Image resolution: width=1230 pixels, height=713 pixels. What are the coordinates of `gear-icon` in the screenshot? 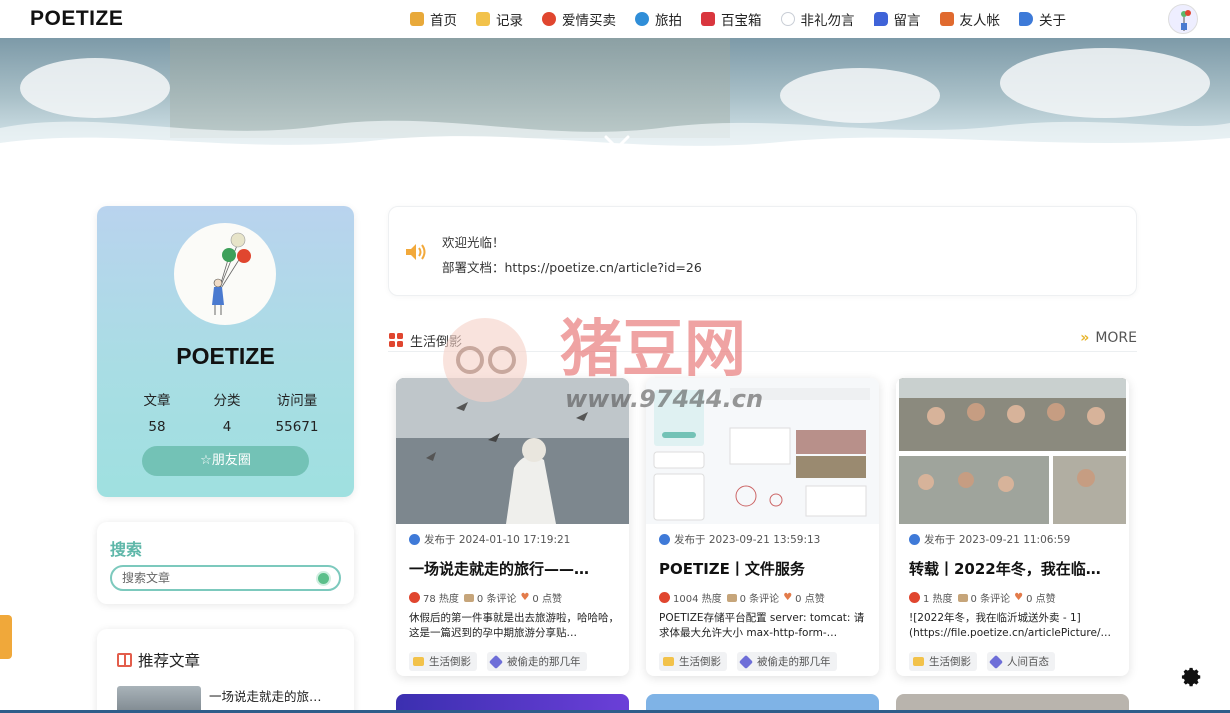 It's located at (1192, 677).